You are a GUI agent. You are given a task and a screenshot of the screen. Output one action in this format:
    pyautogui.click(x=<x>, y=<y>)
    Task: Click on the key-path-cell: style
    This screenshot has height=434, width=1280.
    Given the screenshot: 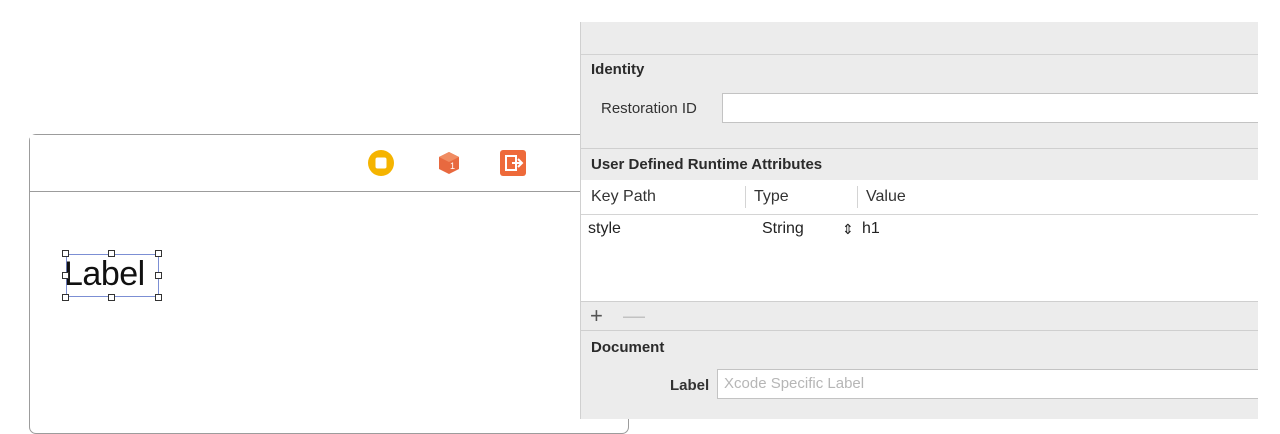 What is the action you would take?
    pyautogui.click(x=604, y=229)
    